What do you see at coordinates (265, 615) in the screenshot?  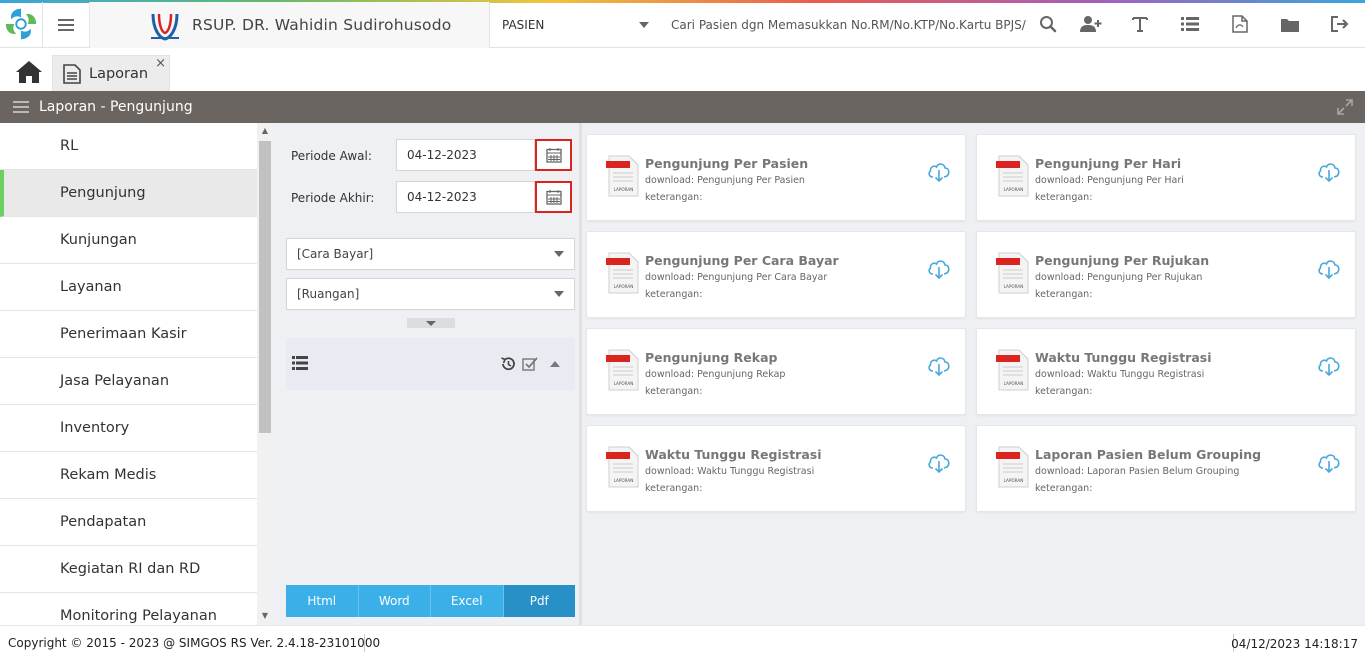 I see `scroll-down-icon: ▼` at bounding box center [265, 615].